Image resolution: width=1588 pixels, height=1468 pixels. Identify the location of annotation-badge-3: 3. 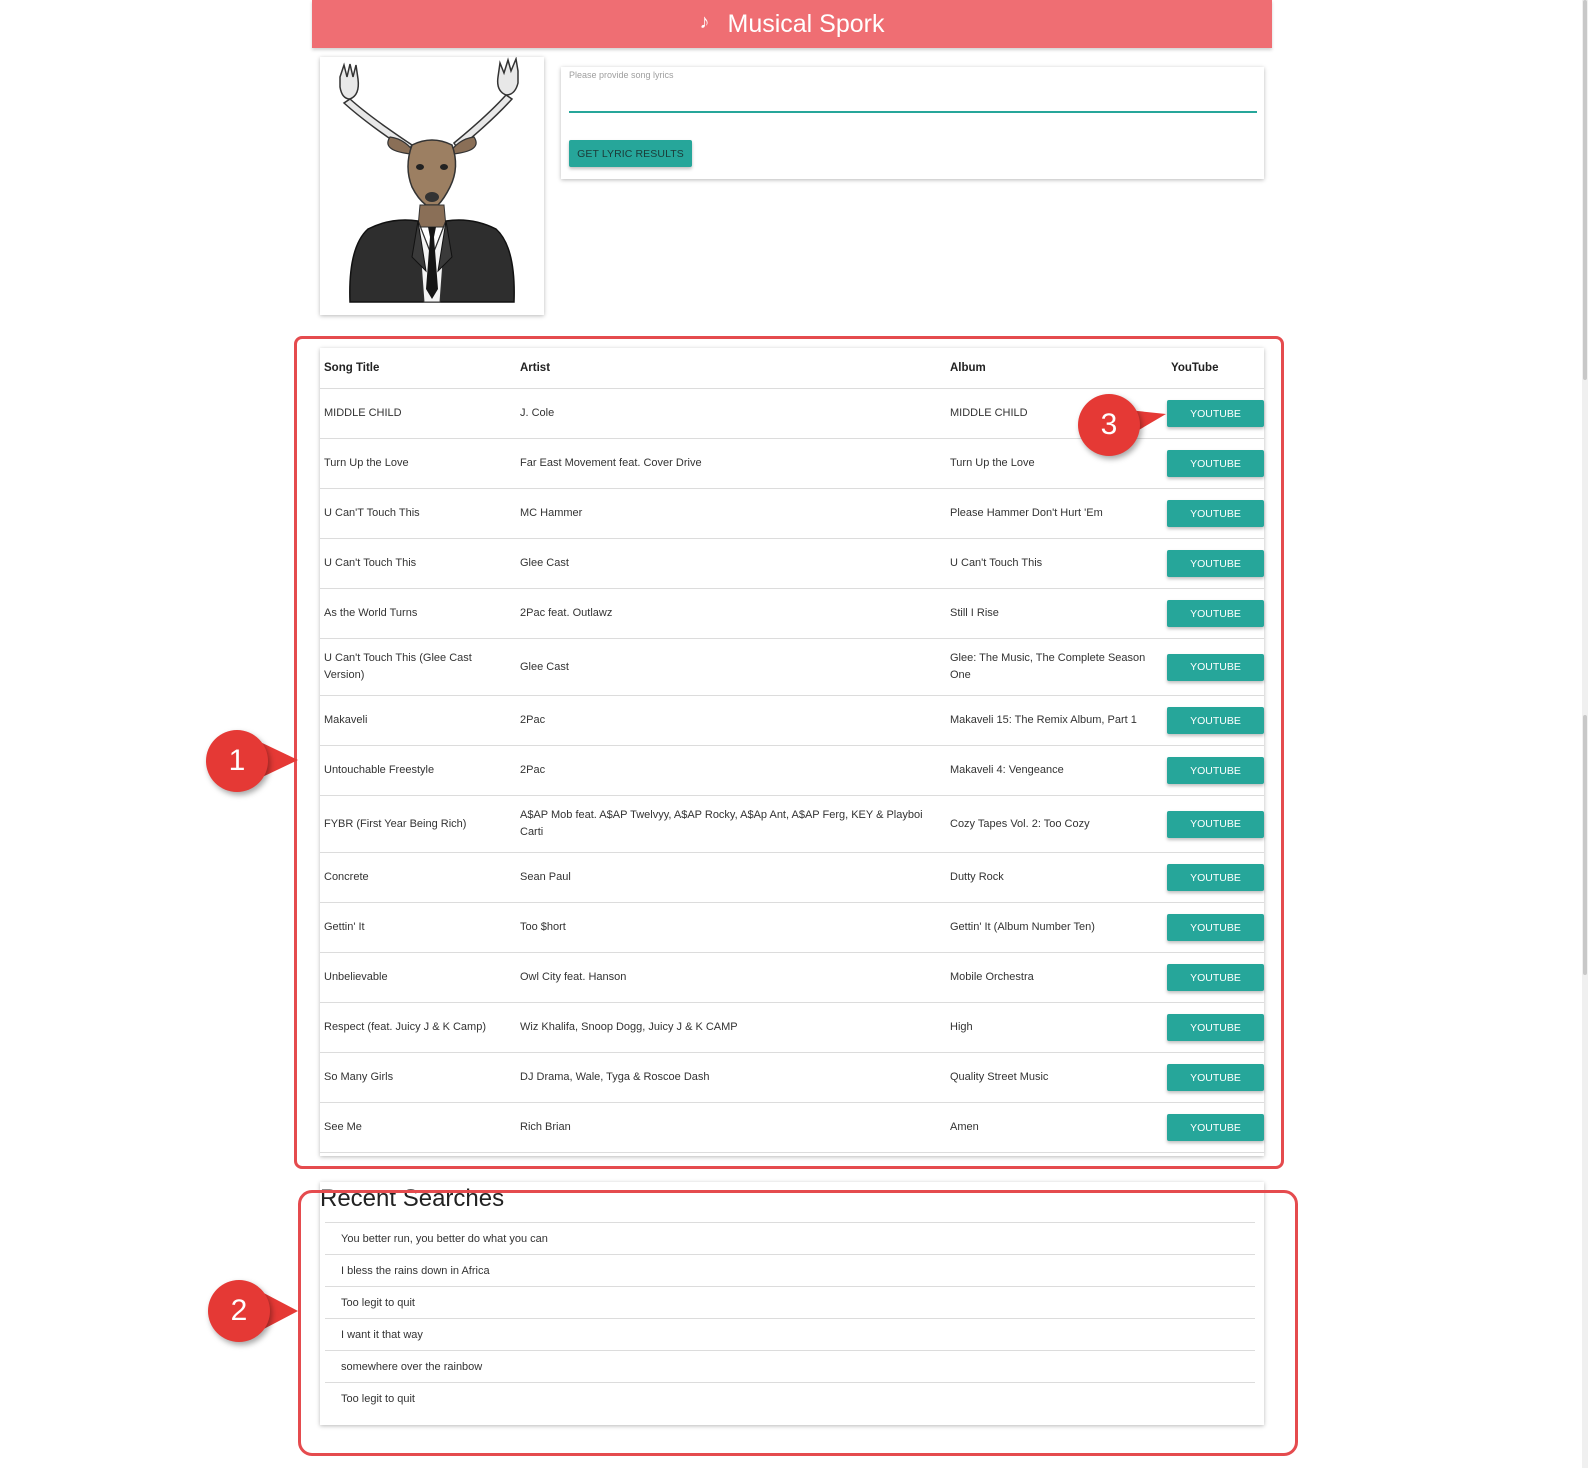
(1109, 425).